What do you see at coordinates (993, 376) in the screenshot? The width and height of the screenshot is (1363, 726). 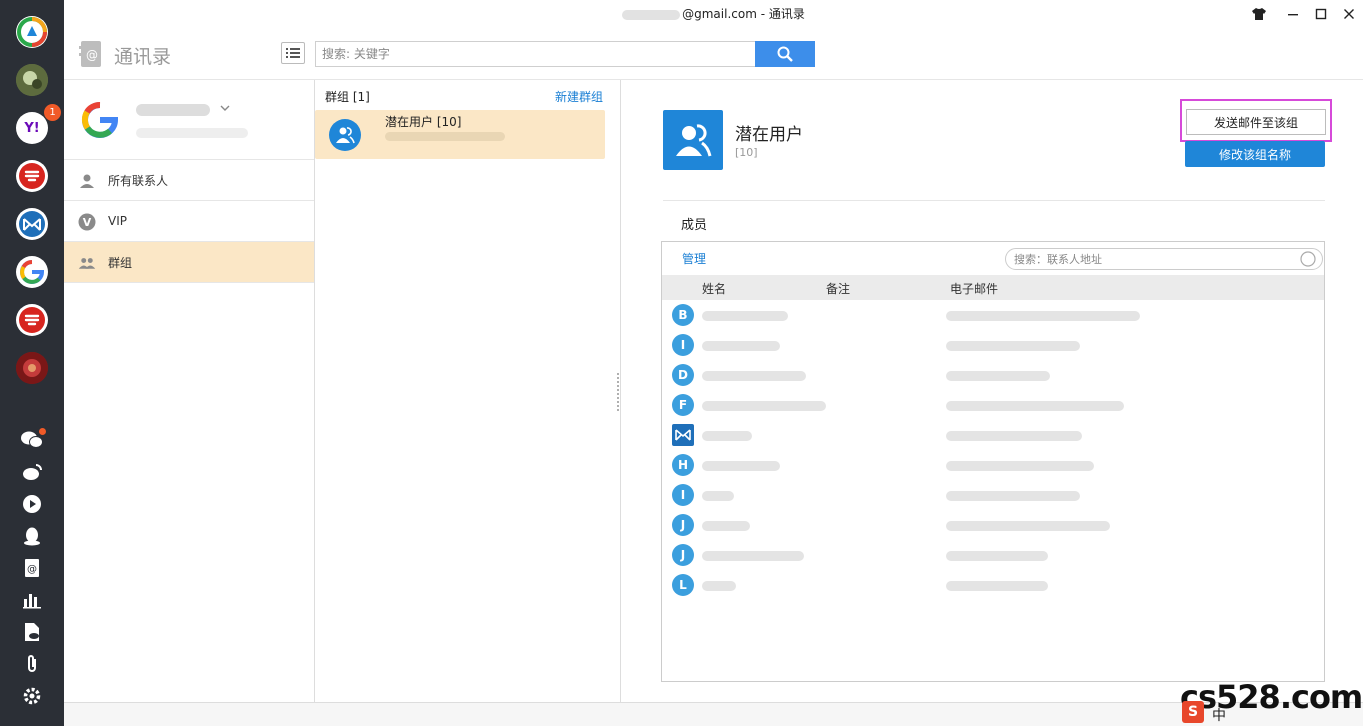 I see `table-row: D` at bounding box center [993, 376].